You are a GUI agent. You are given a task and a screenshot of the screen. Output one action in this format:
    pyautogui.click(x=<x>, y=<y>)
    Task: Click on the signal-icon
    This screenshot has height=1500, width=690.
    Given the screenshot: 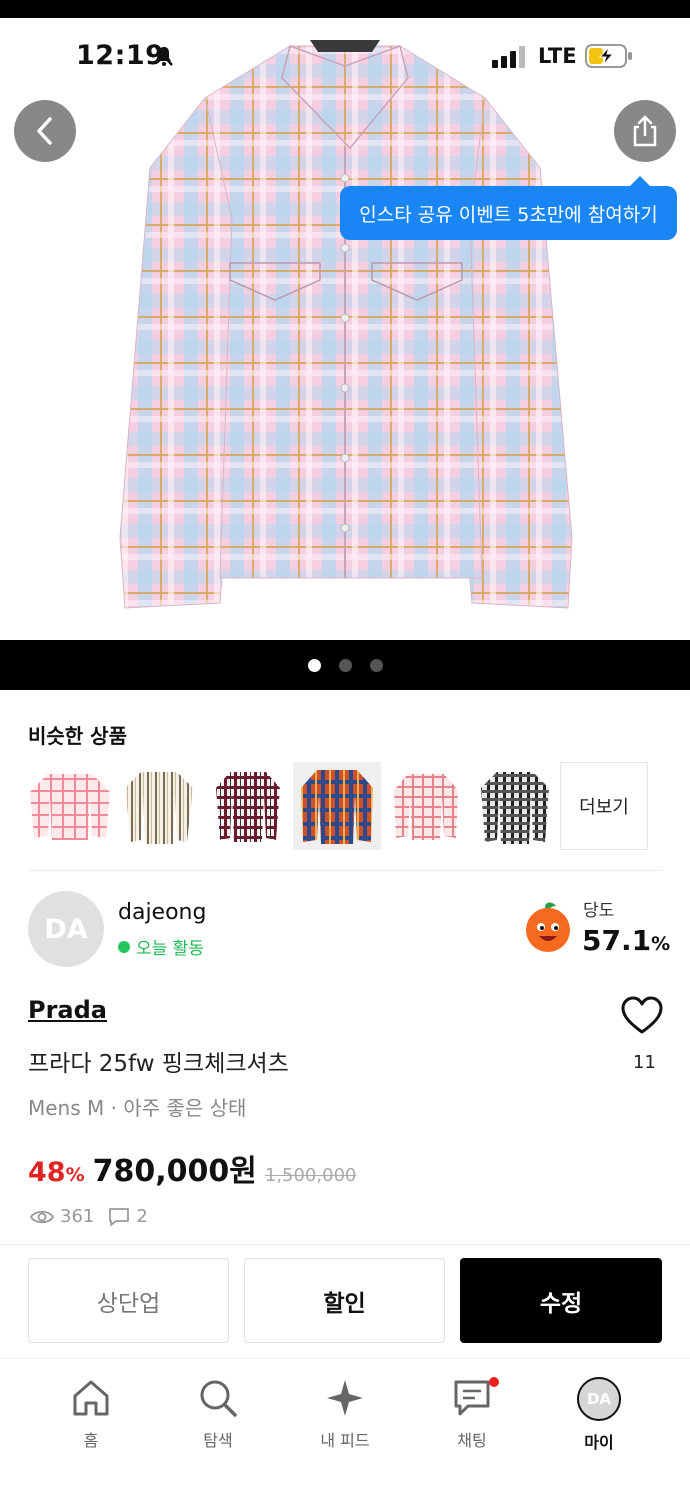 What is the action you would take?
    pyautogui.click(x=508, y=57)
    